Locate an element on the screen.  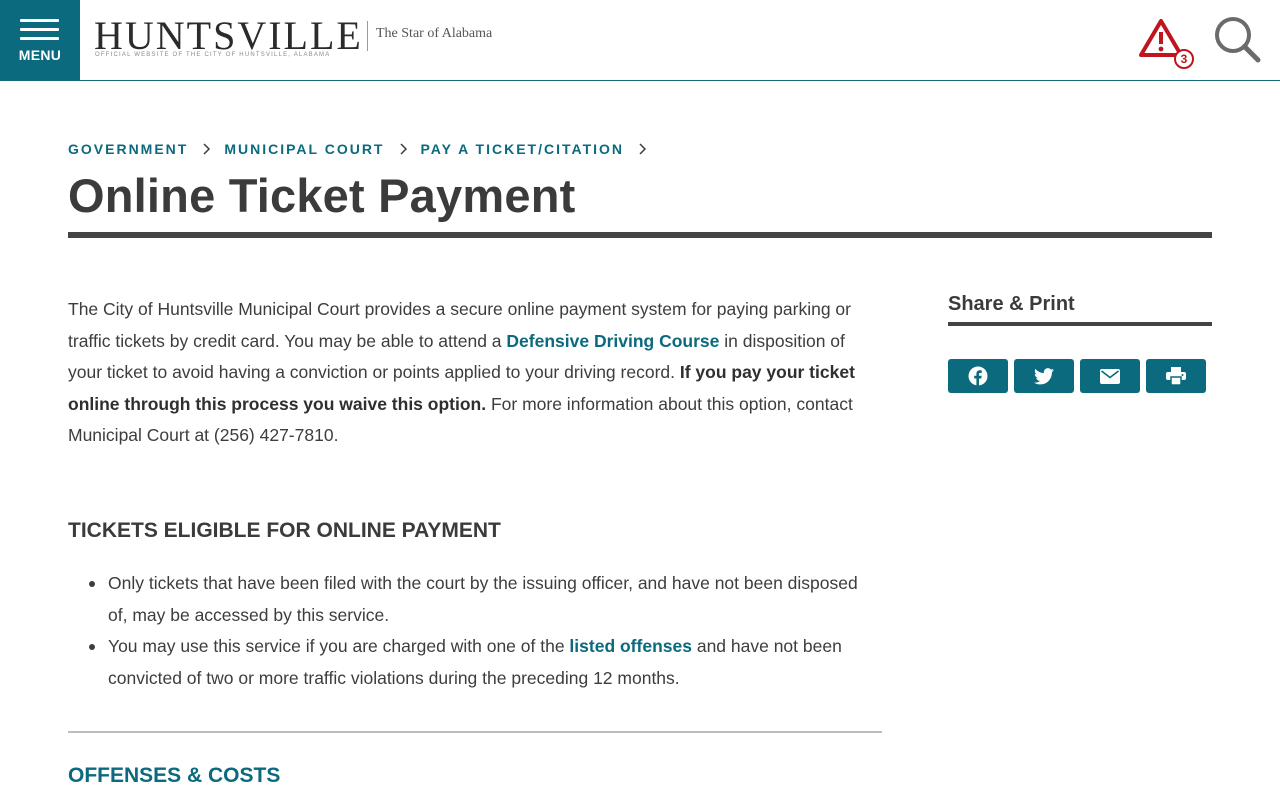
share-buttons is located at coordinates (1080, 376).